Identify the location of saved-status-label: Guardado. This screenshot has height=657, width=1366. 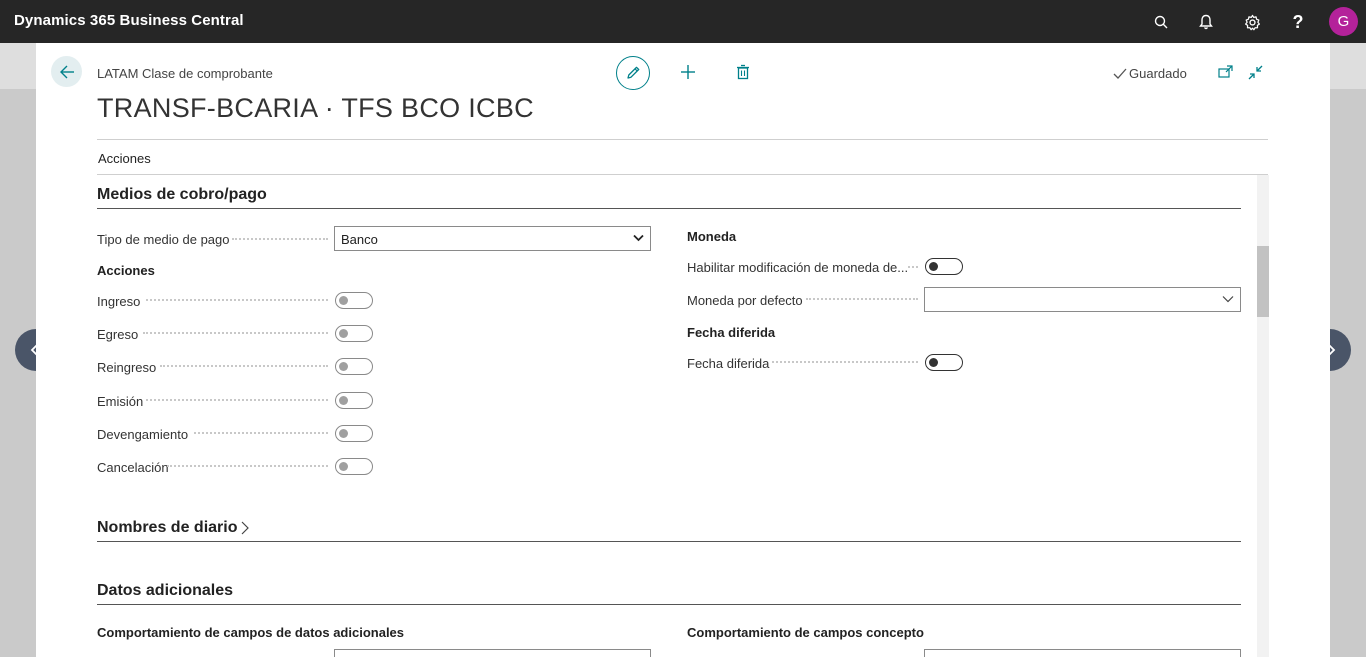
(1158, 73).